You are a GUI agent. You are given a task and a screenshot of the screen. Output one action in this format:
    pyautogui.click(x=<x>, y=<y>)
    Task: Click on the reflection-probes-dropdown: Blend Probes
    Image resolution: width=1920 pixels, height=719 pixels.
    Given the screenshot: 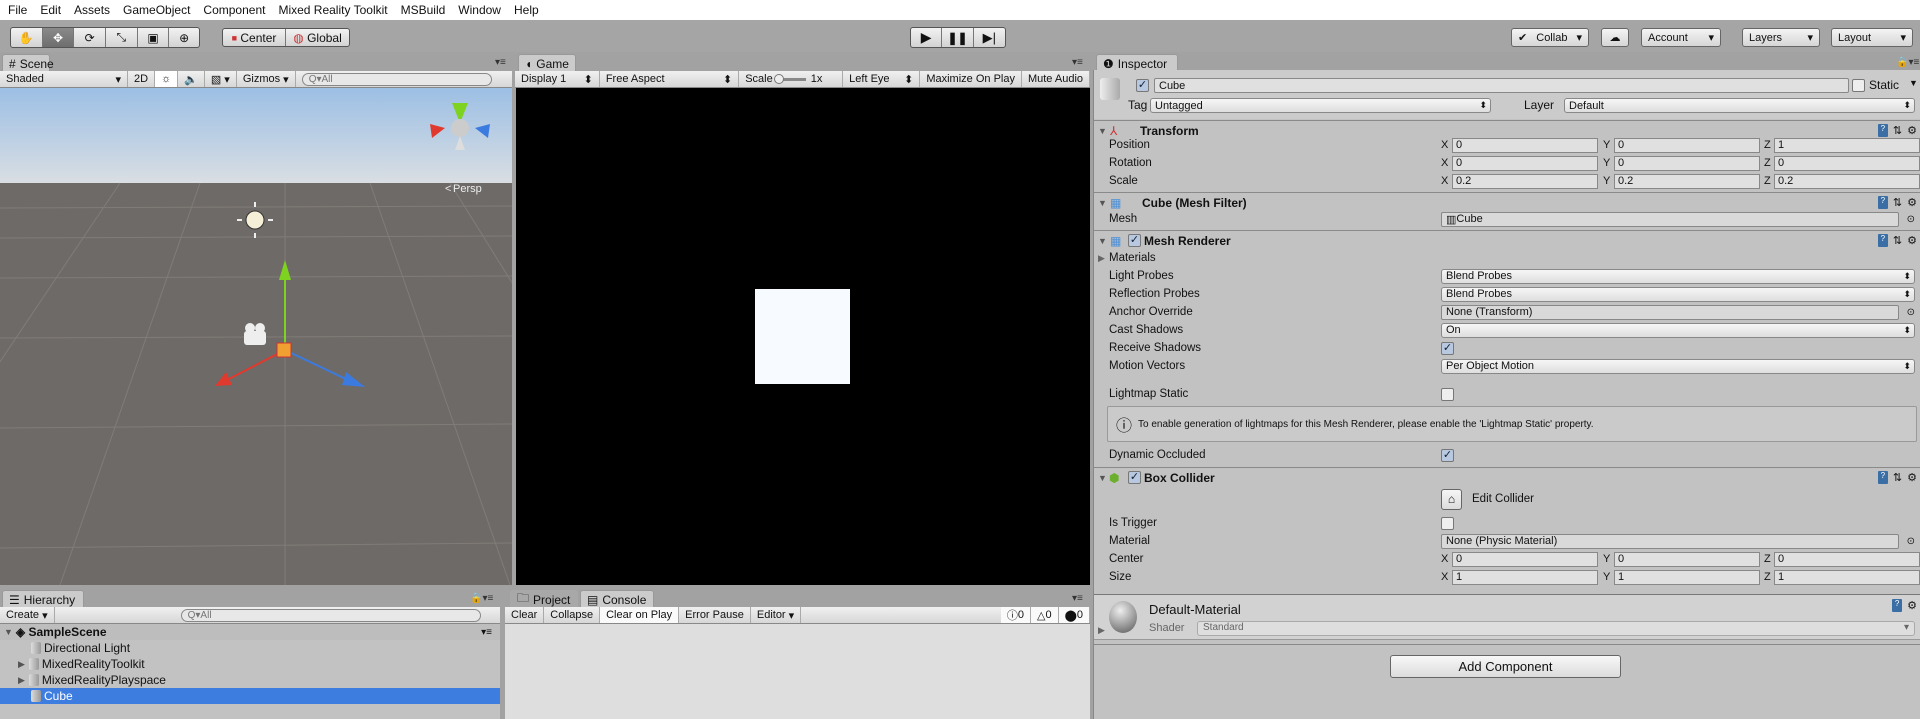 What is the action you would take?
    pyautogui.click(x=1678, y=294)
    